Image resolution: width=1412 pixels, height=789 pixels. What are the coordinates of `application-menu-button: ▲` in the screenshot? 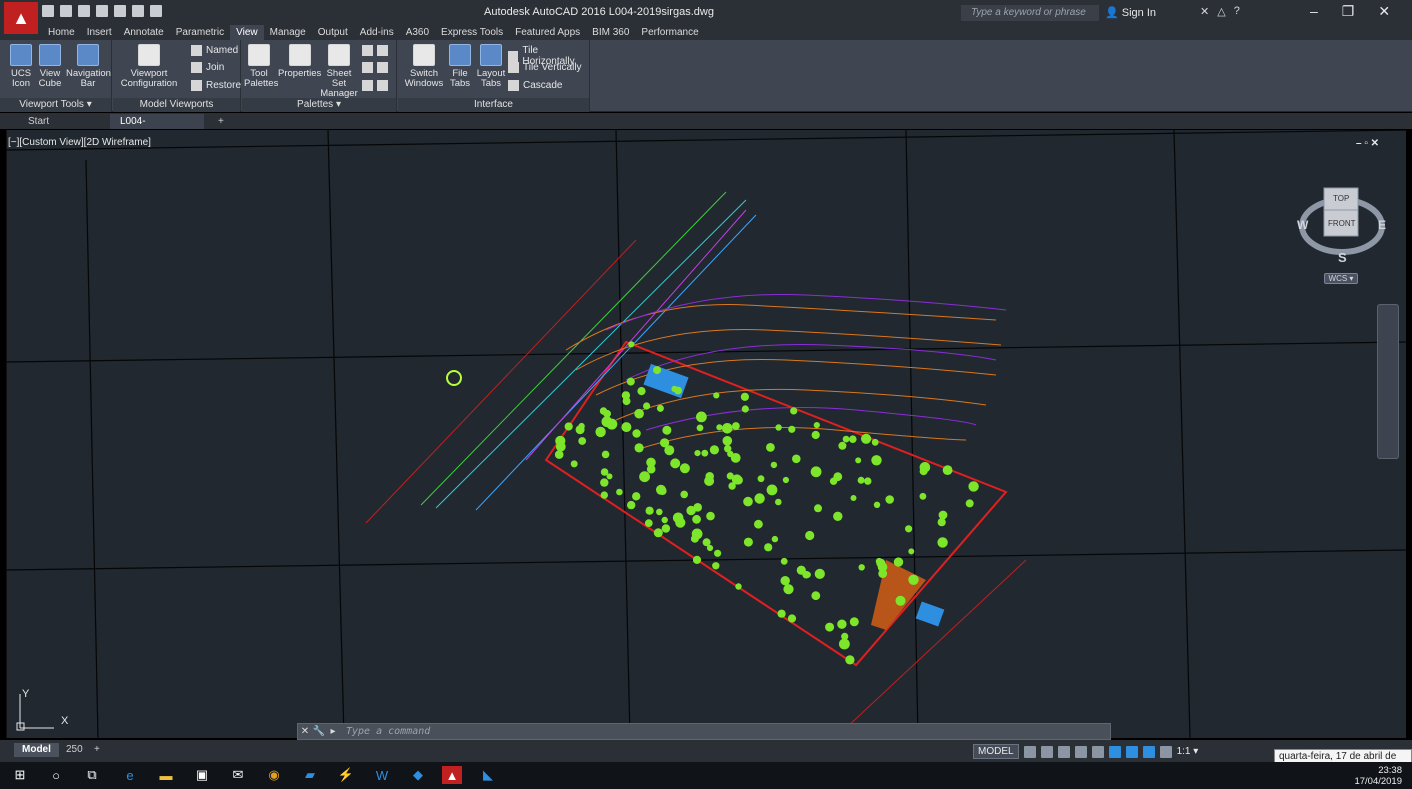 It's located at (21, 18).